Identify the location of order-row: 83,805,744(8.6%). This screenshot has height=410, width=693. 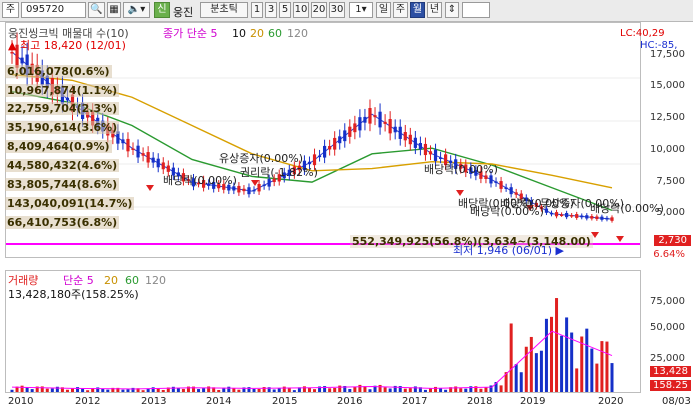
(62, 184).